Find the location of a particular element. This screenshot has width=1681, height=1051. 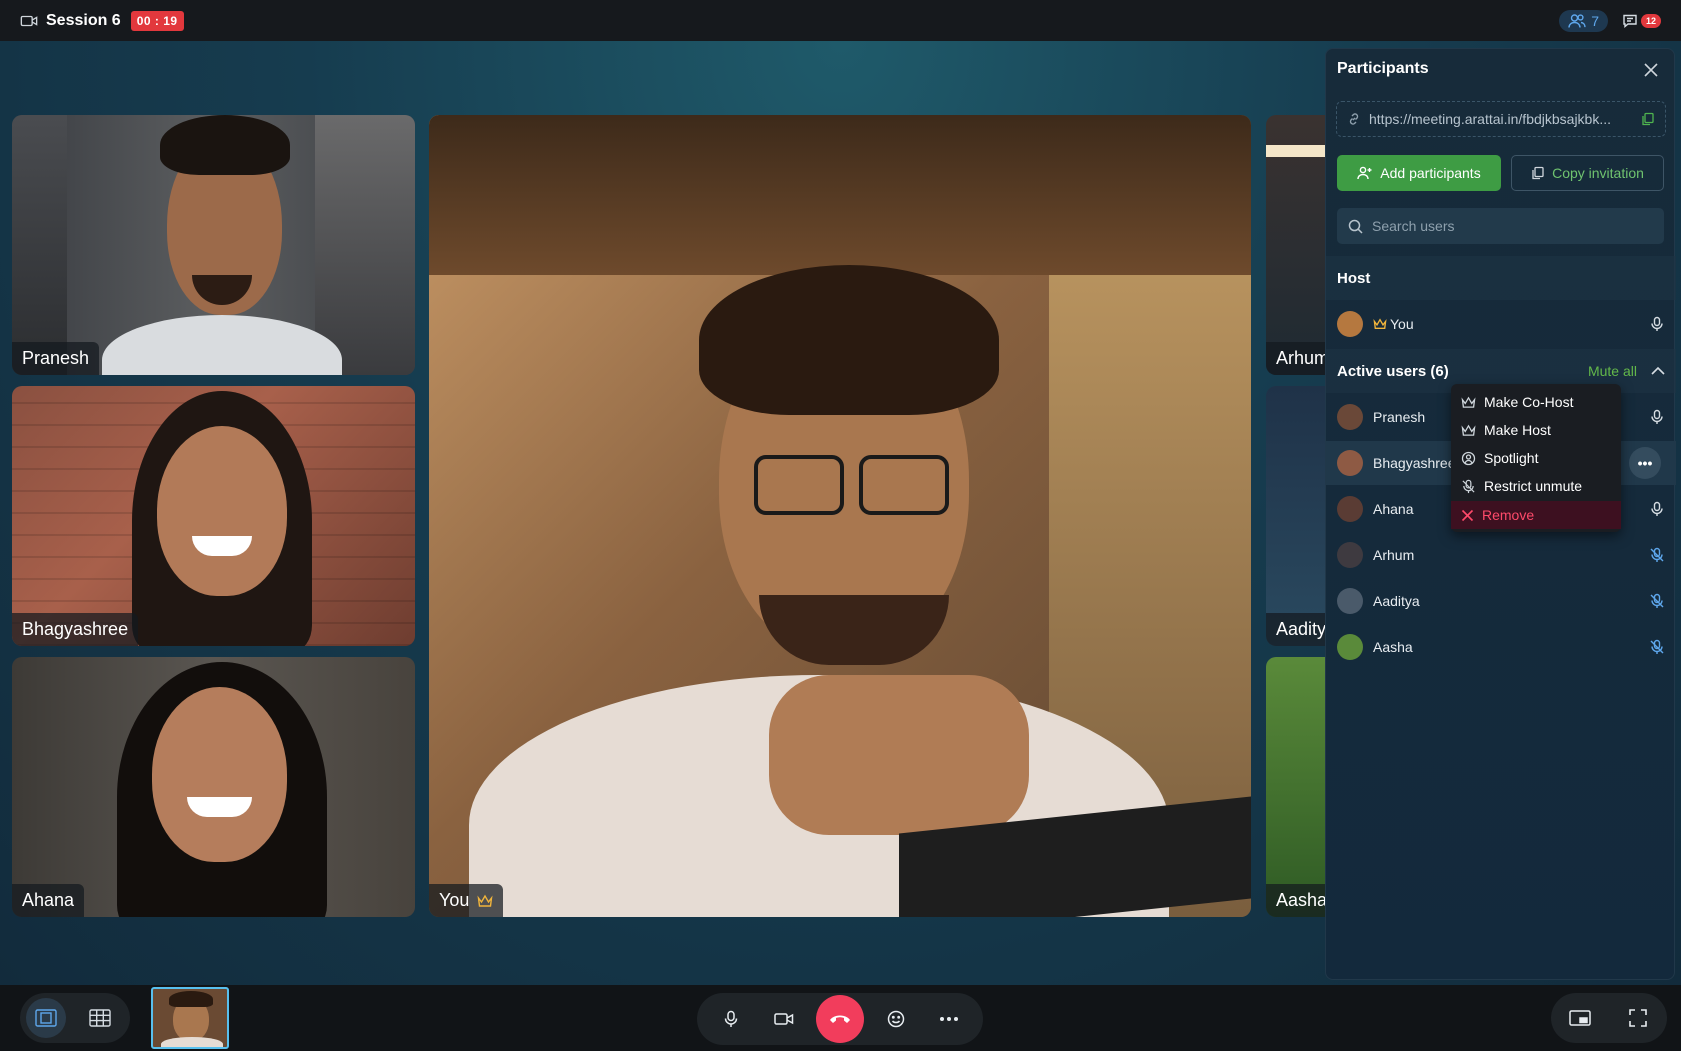

camera-toggle-button is located at coordinates (784, 1019).